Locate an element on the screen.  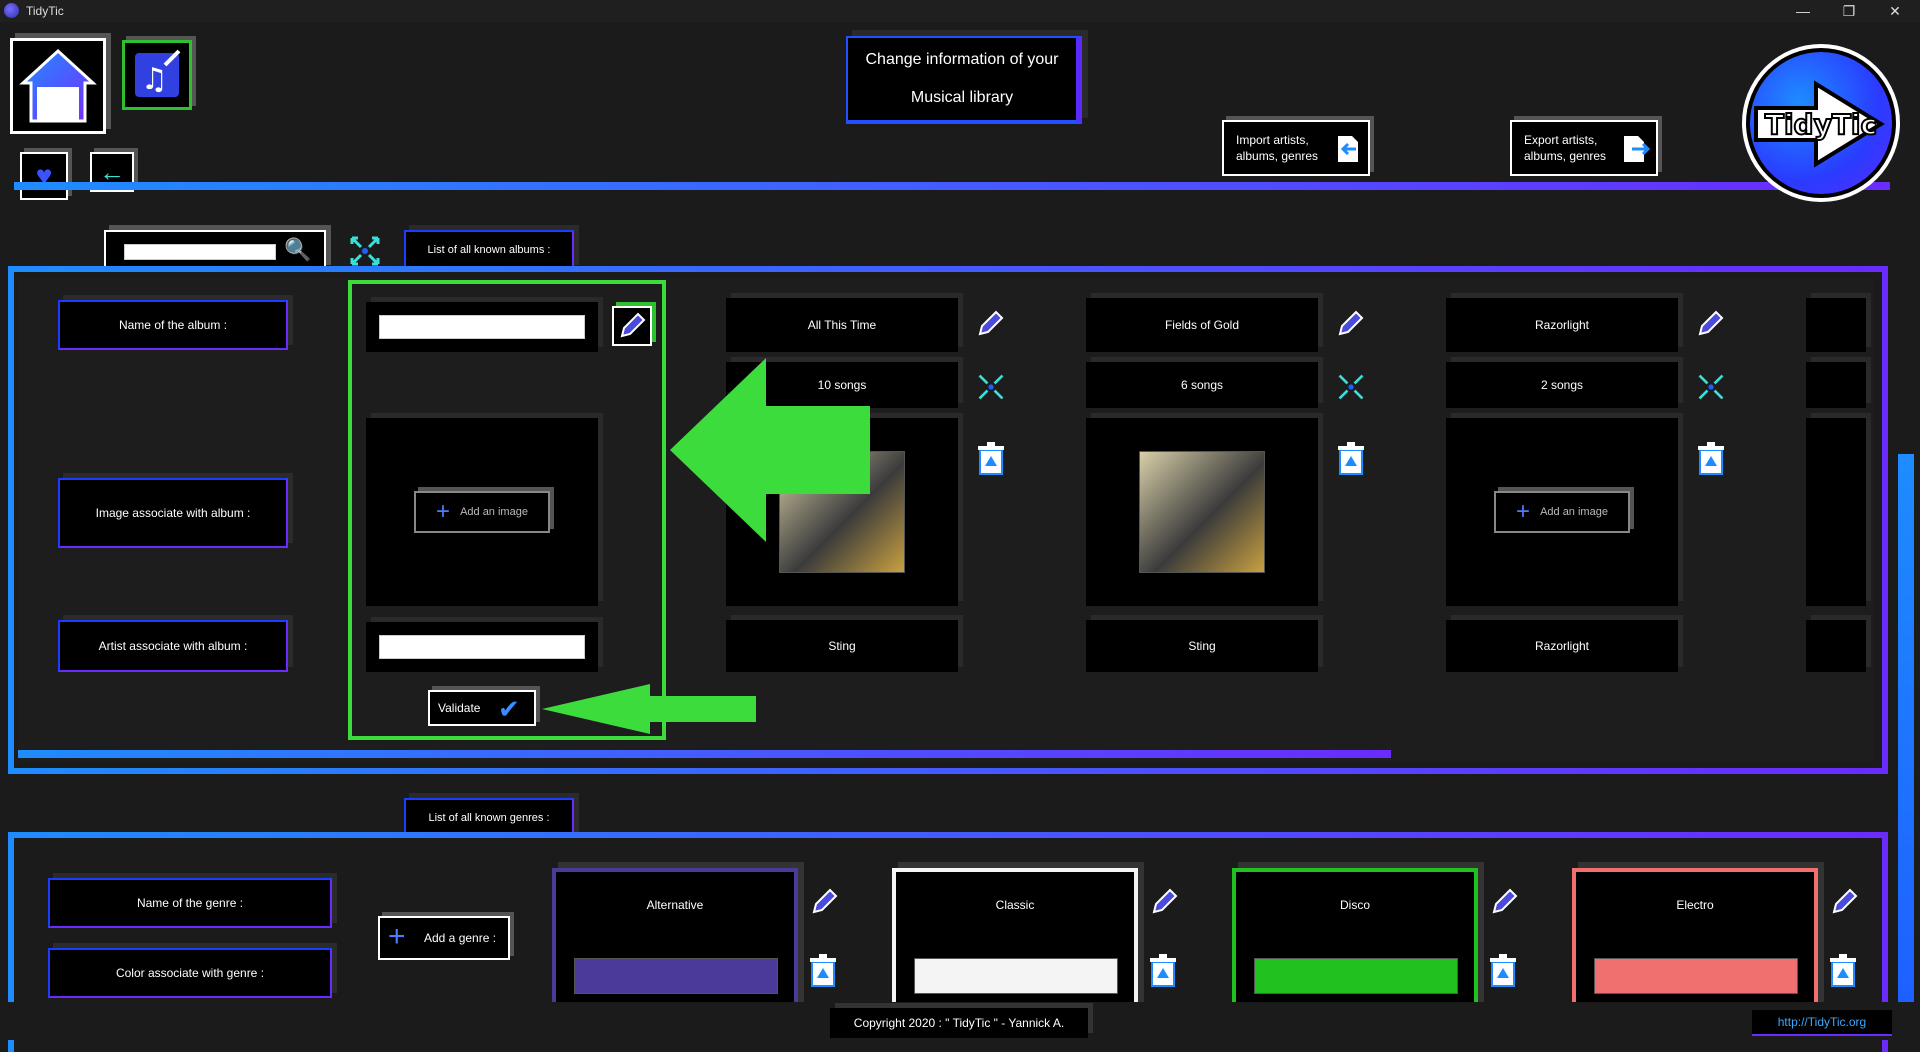
new-album-name-input is located at coordinates (482, 327).